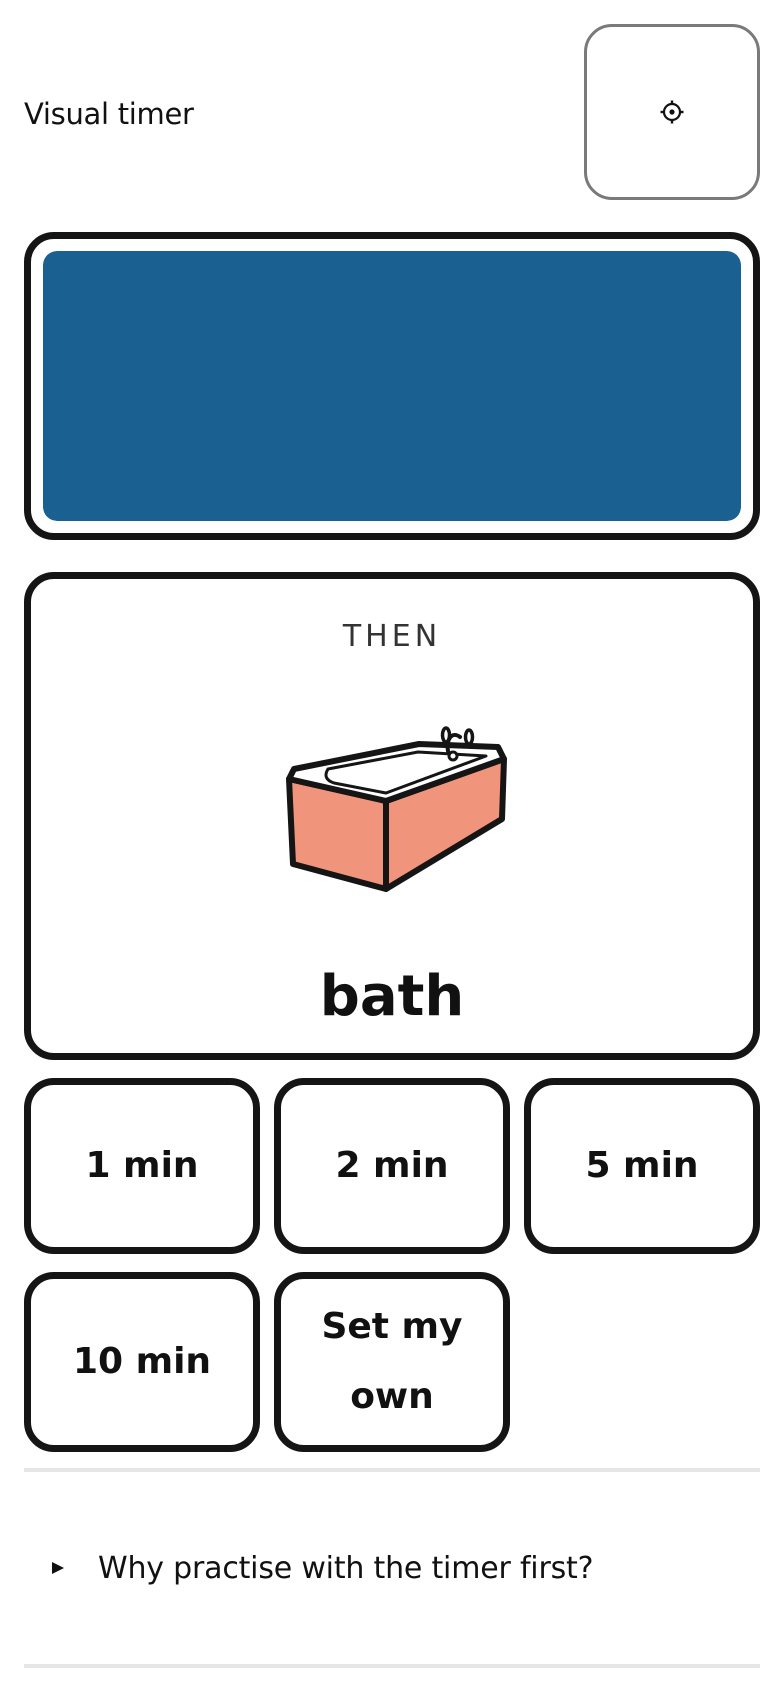 The width and height of the screenshot is (780, 1688). Describe the element at coordinates (392, 636) in the screenshot. I see `then-label: THEN` at that location.